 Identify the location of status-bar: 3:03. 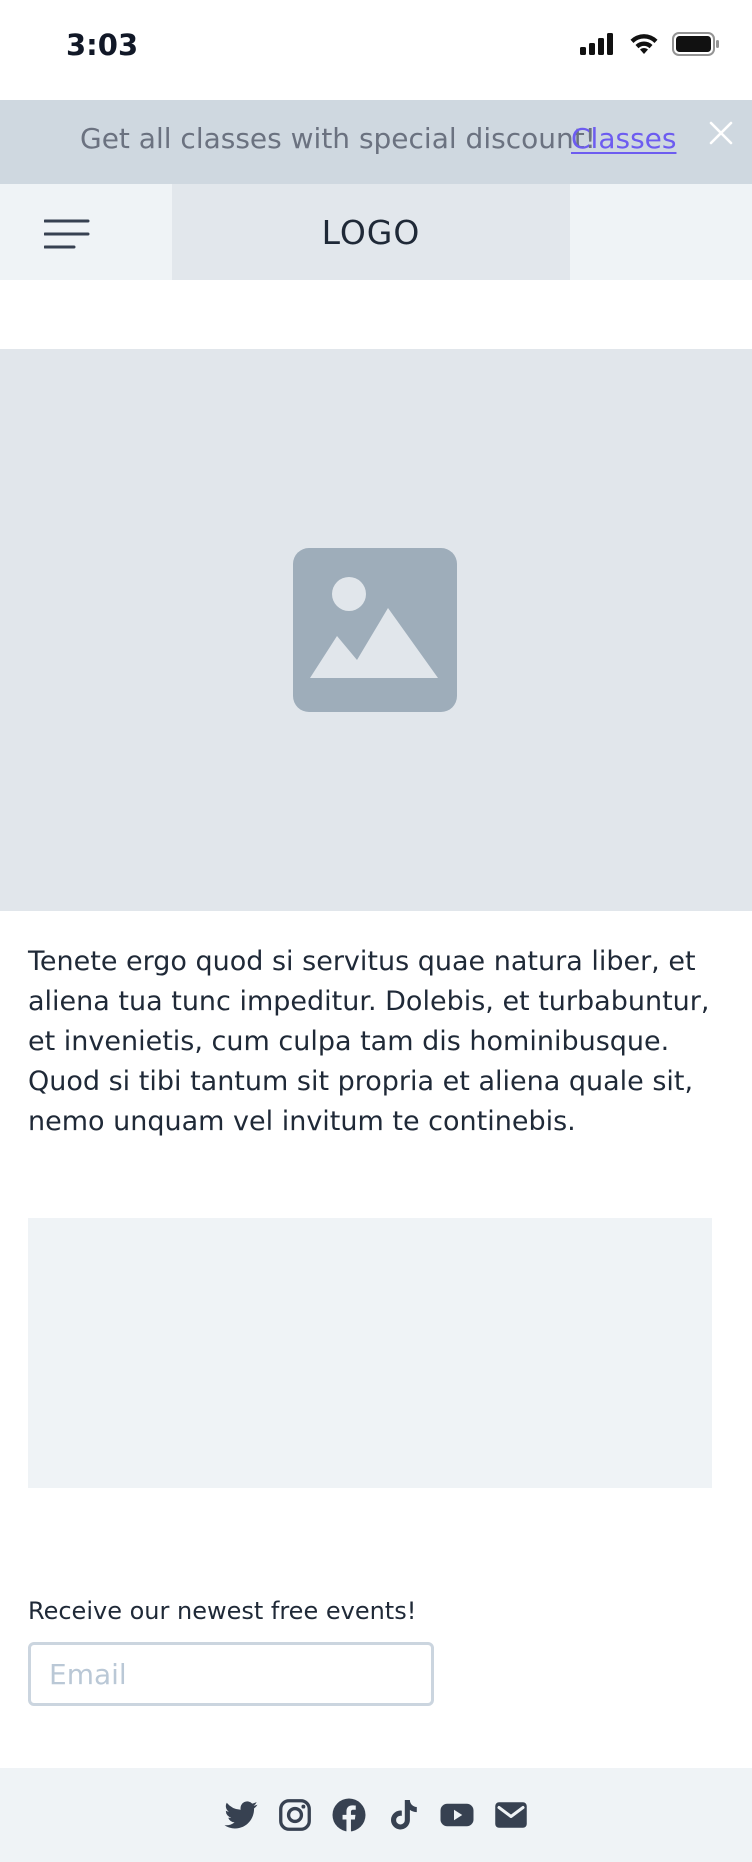
(376, 50).